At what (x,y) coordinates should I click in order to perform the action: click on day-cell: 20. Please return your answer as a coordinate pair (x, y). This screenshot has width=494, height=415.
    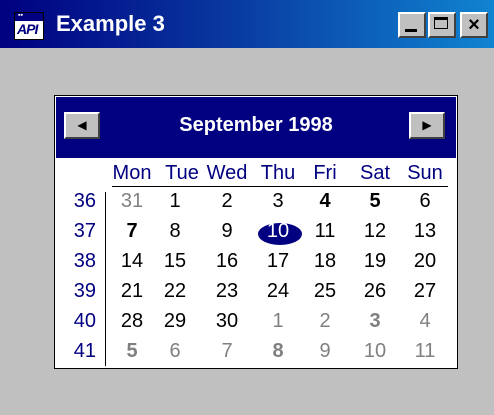
    Looking at the image, I should click on (425, 261).